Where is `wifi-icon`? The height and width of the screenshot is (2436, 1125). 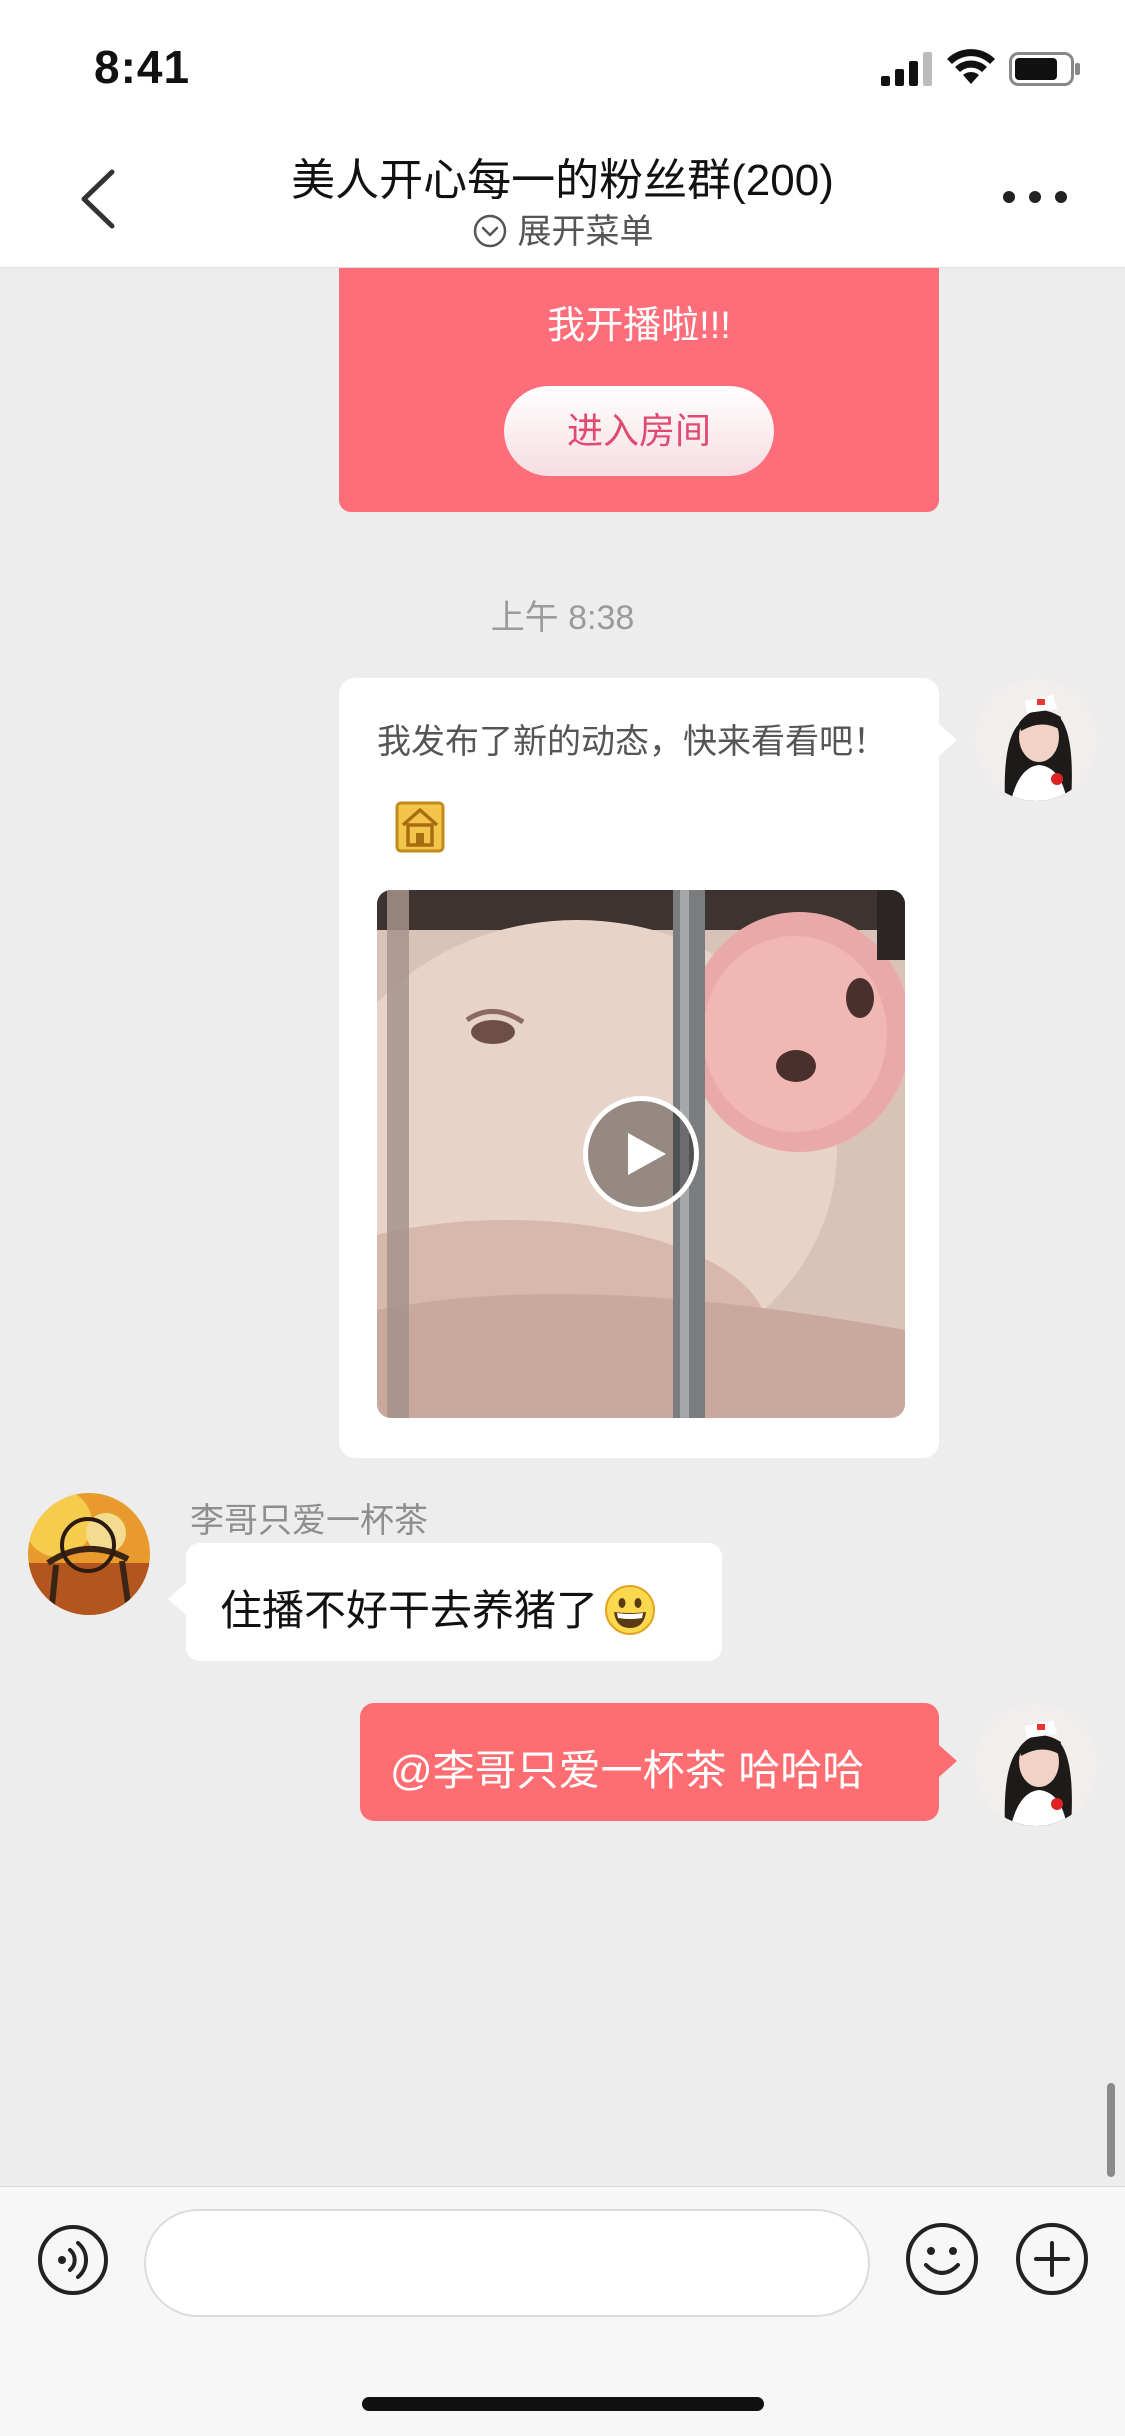 wifi-icon is located at coordinates (971, 66).